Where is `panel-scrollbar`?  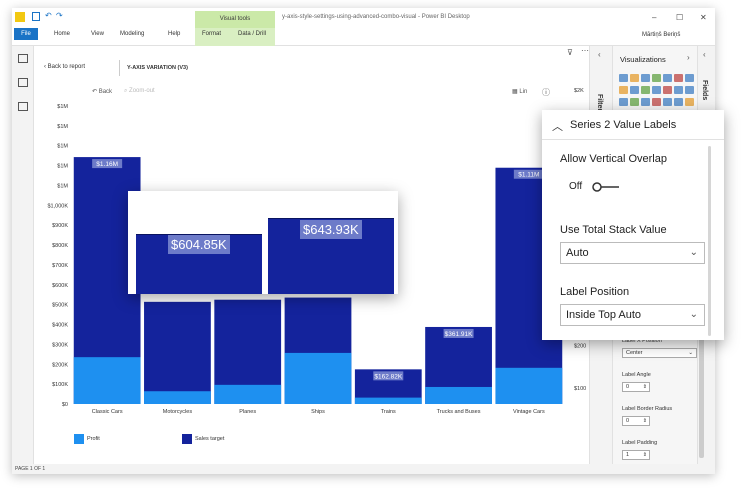 panel-scrollbar is located at coordinates (709, 241).